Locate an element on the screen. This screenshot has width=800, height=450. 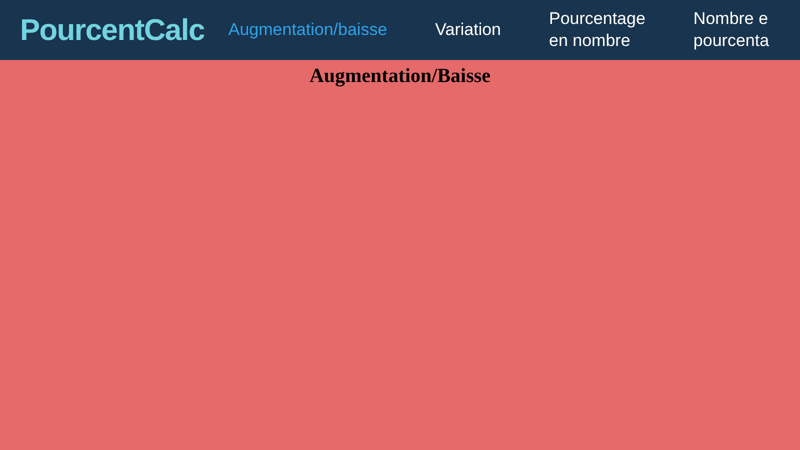
nav-link: Nombre e pourcenta is located at coordinates (731, 30).